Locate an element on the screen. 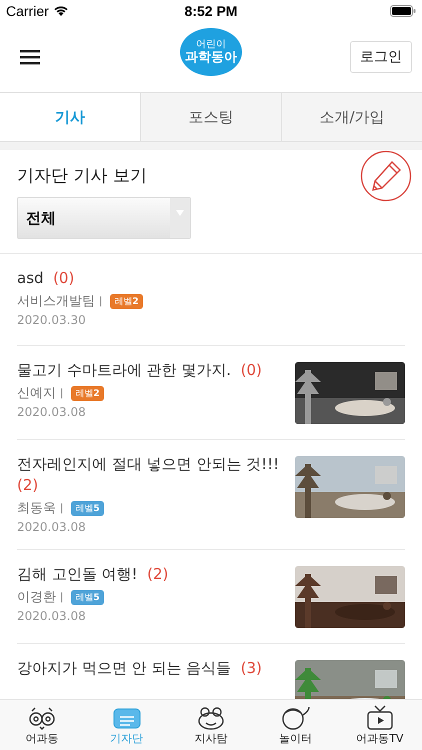 The image size is (422, 750). tab-bar-item: 어과동 is located at coordinates (42, 725).